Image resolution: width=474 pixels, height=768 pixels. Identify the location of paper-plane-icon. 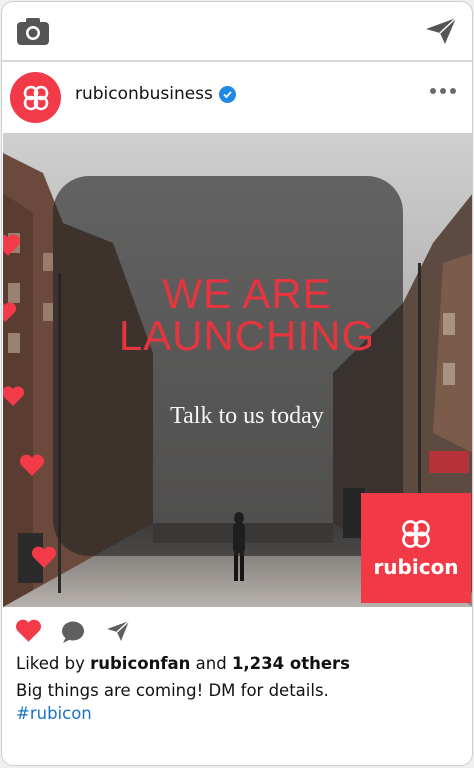
(441, 31).